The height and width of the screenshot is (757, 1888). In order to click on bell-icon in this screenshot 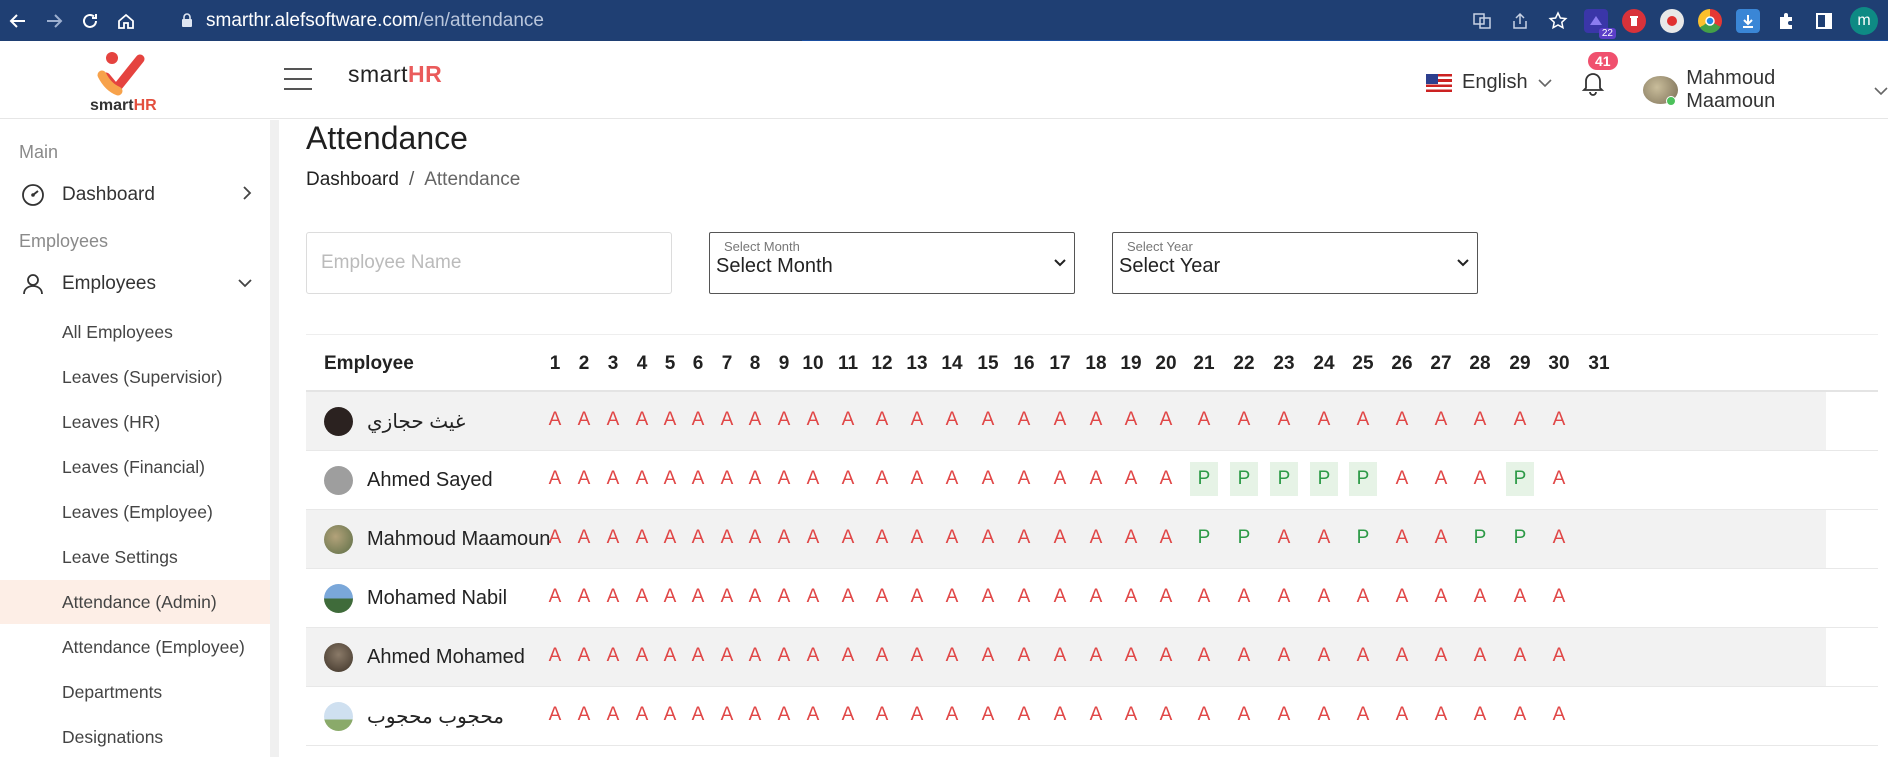, I will do `click(1593, 83)`.